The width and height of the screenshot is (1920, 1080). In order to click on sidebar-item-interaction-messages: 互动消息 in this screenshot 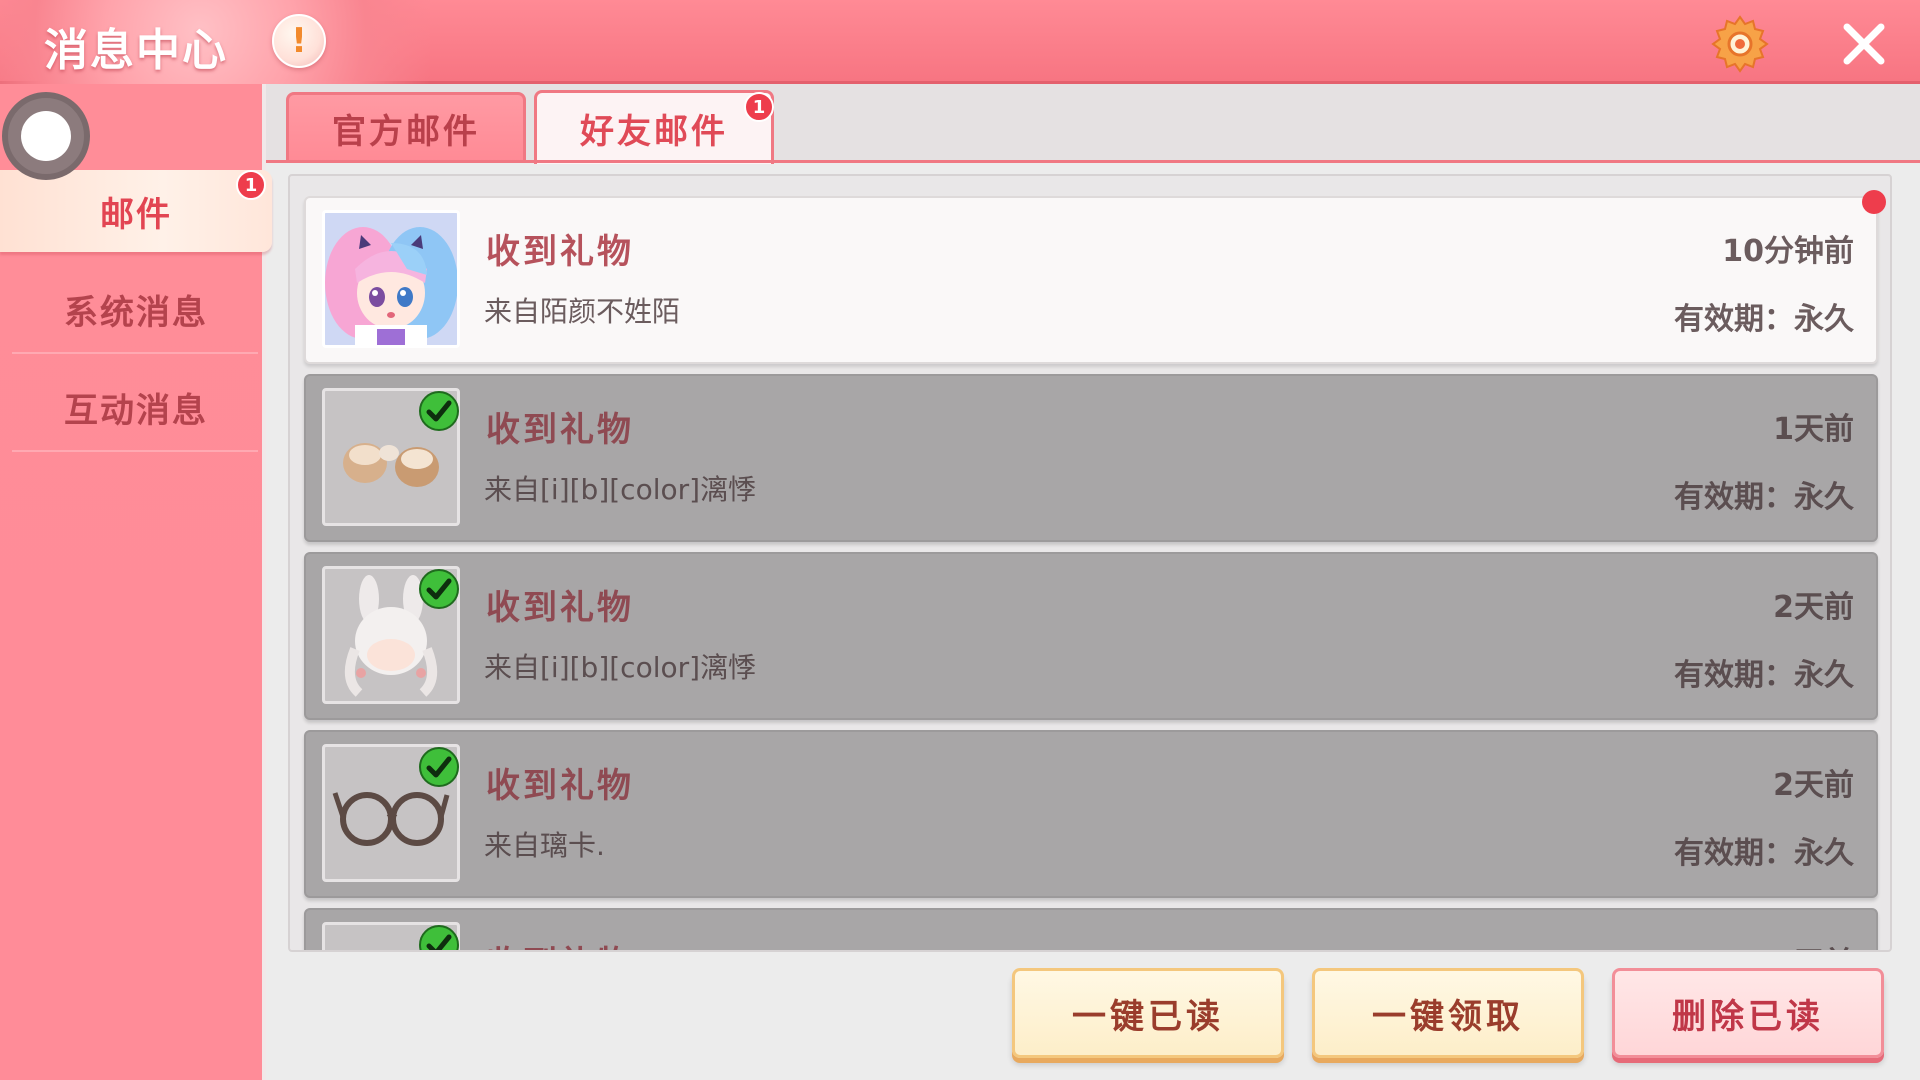, I will do `click(136, 407)`.